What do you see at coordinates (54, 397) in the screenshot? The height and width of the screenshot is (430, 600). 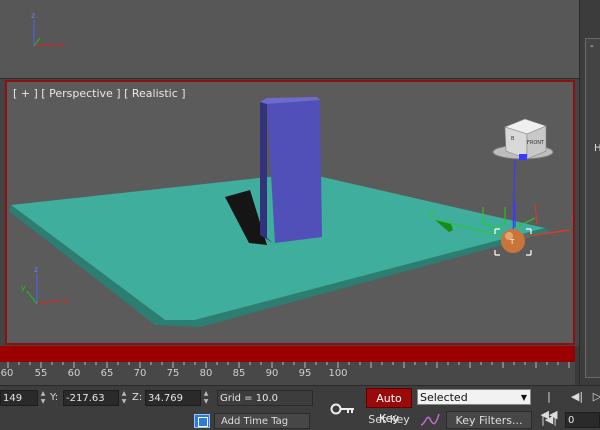 I see `y-label: Y:` at bounding box center [54, 397].